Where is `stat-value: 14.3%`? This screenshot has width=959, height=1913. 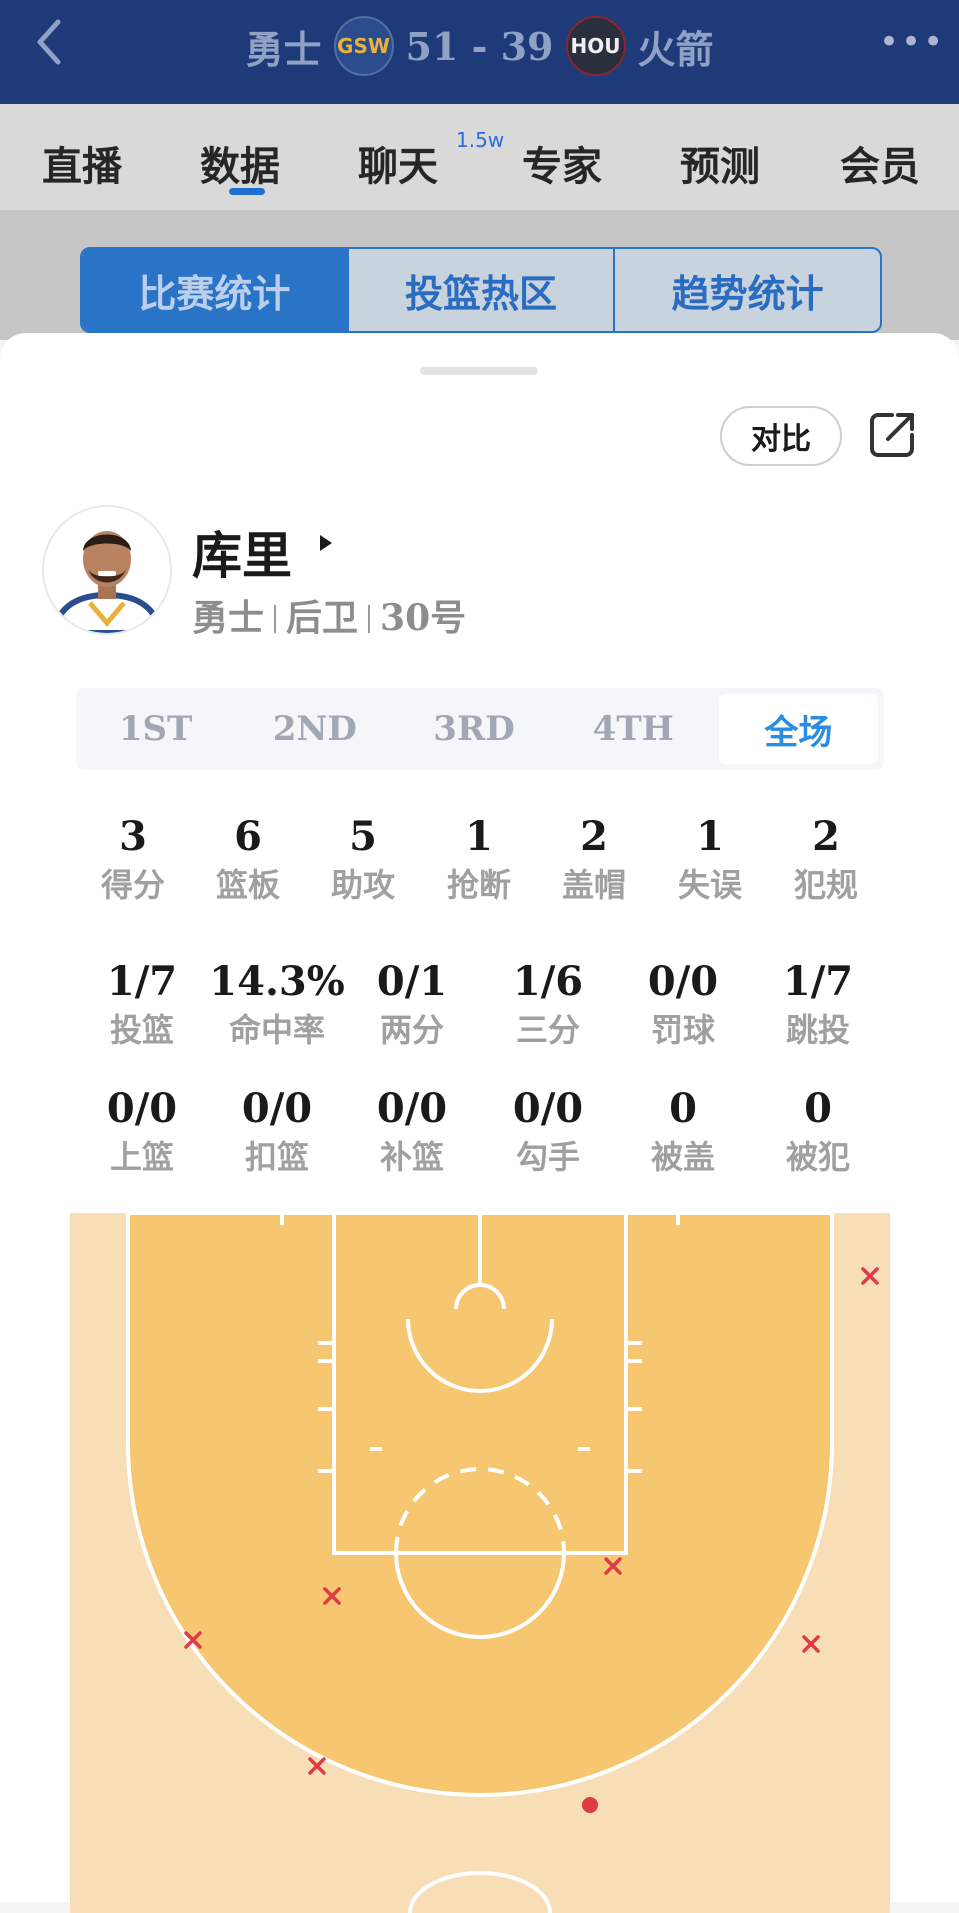 stat-value: 14.3% is located at coordinates (277, 981).